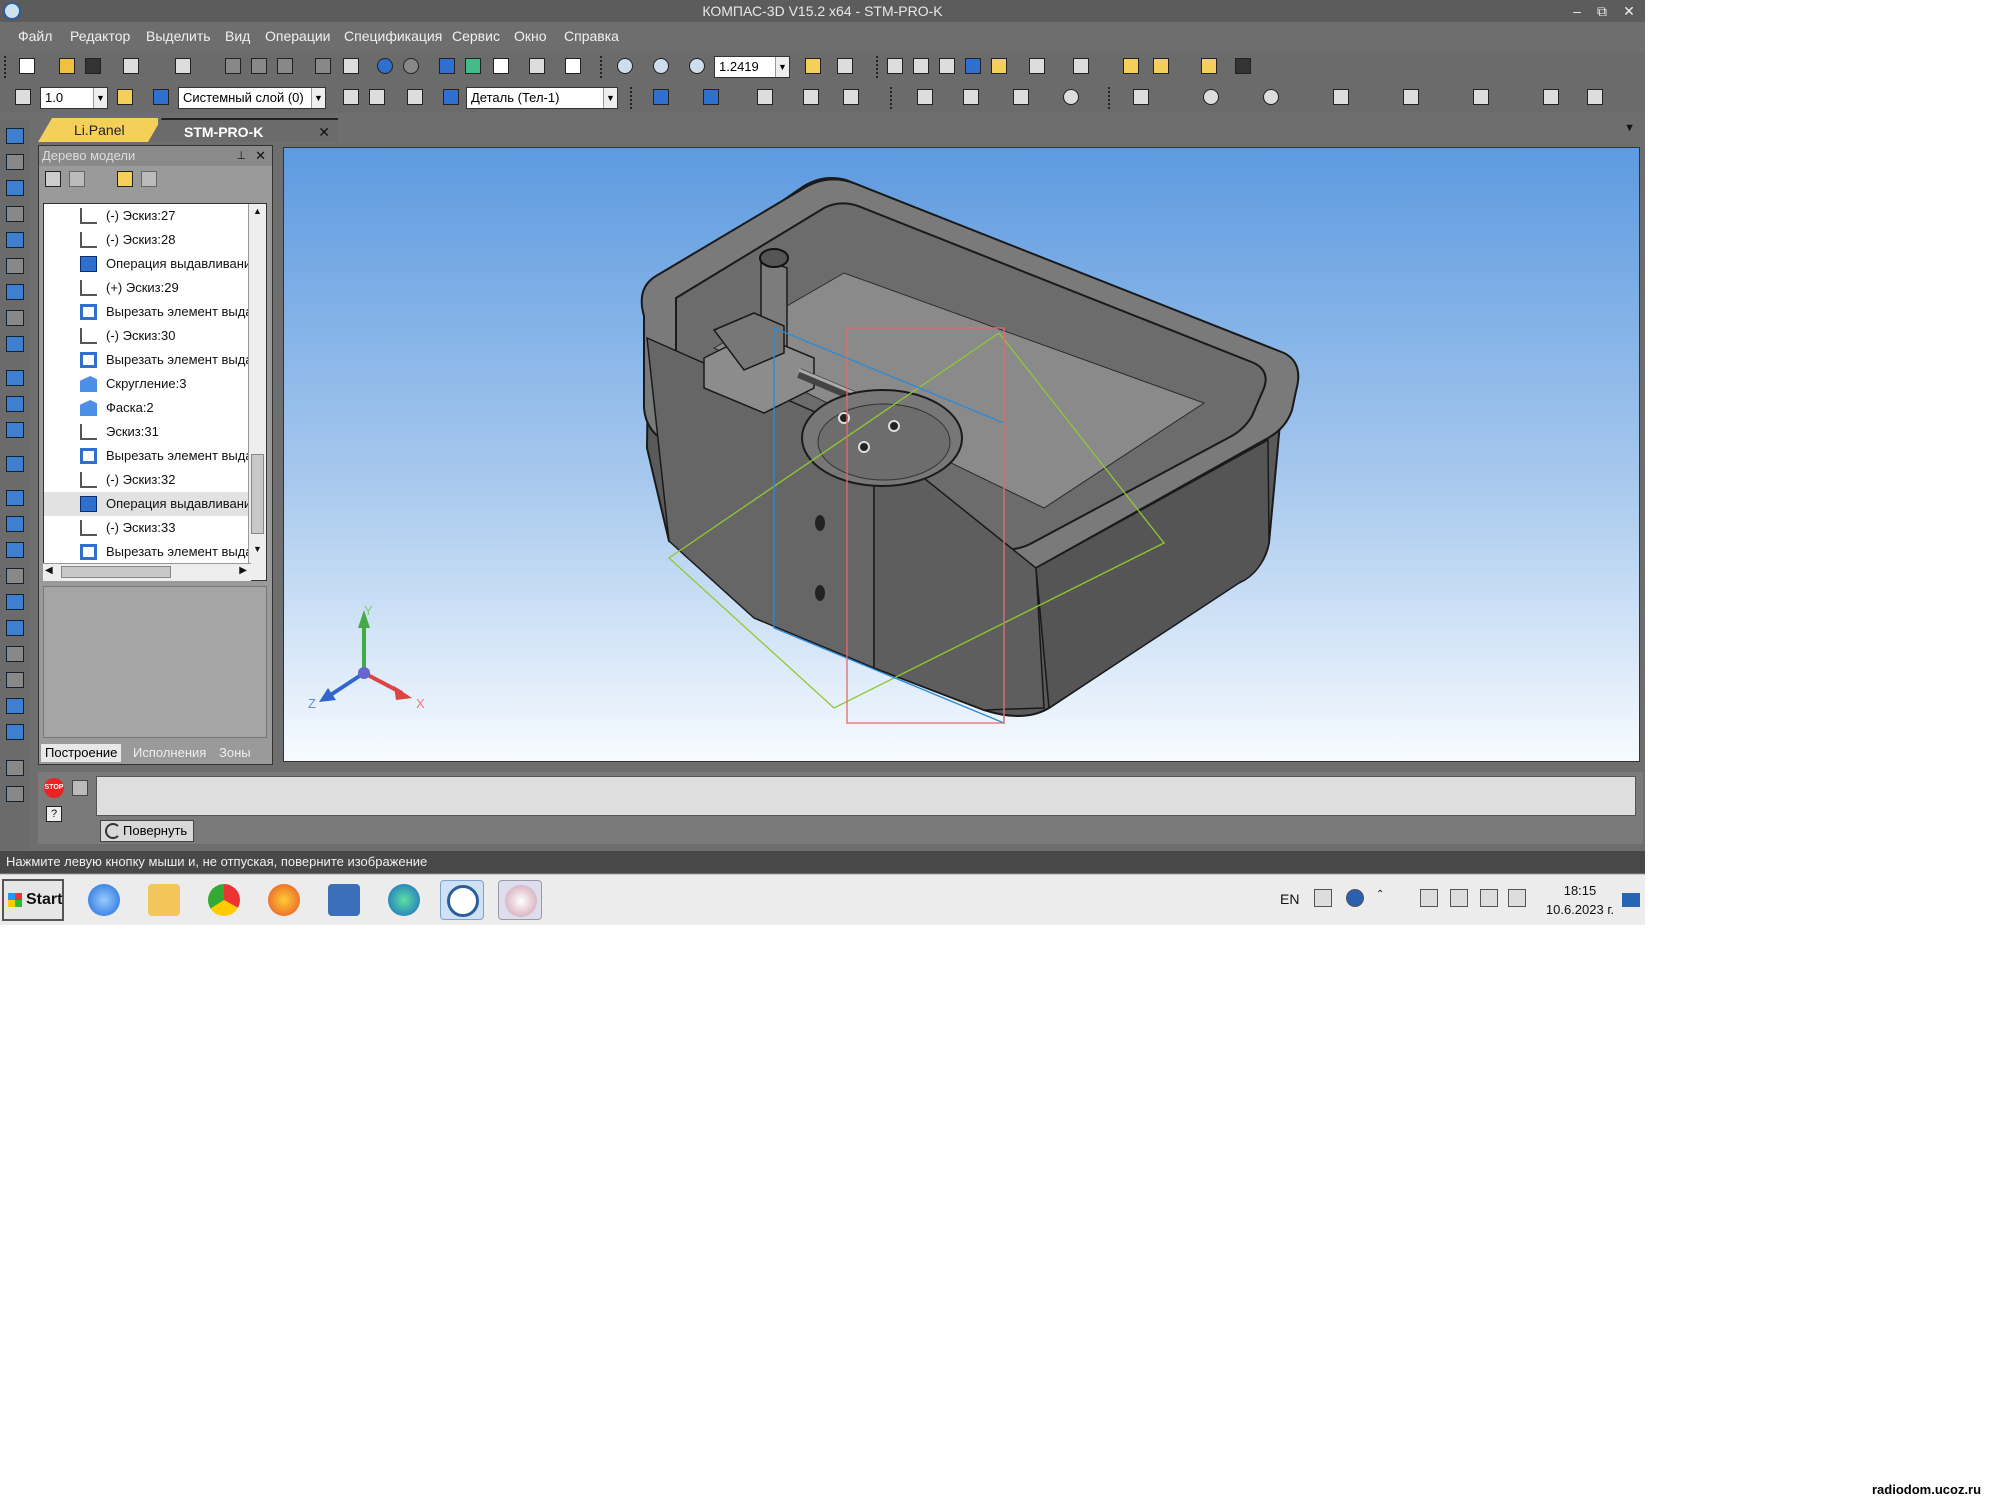 The height and width of the screenshot is (1500, 2000). Describe the element at coordinates (23, 97) in the screenshot. I see `grid-step-icon` at that location.